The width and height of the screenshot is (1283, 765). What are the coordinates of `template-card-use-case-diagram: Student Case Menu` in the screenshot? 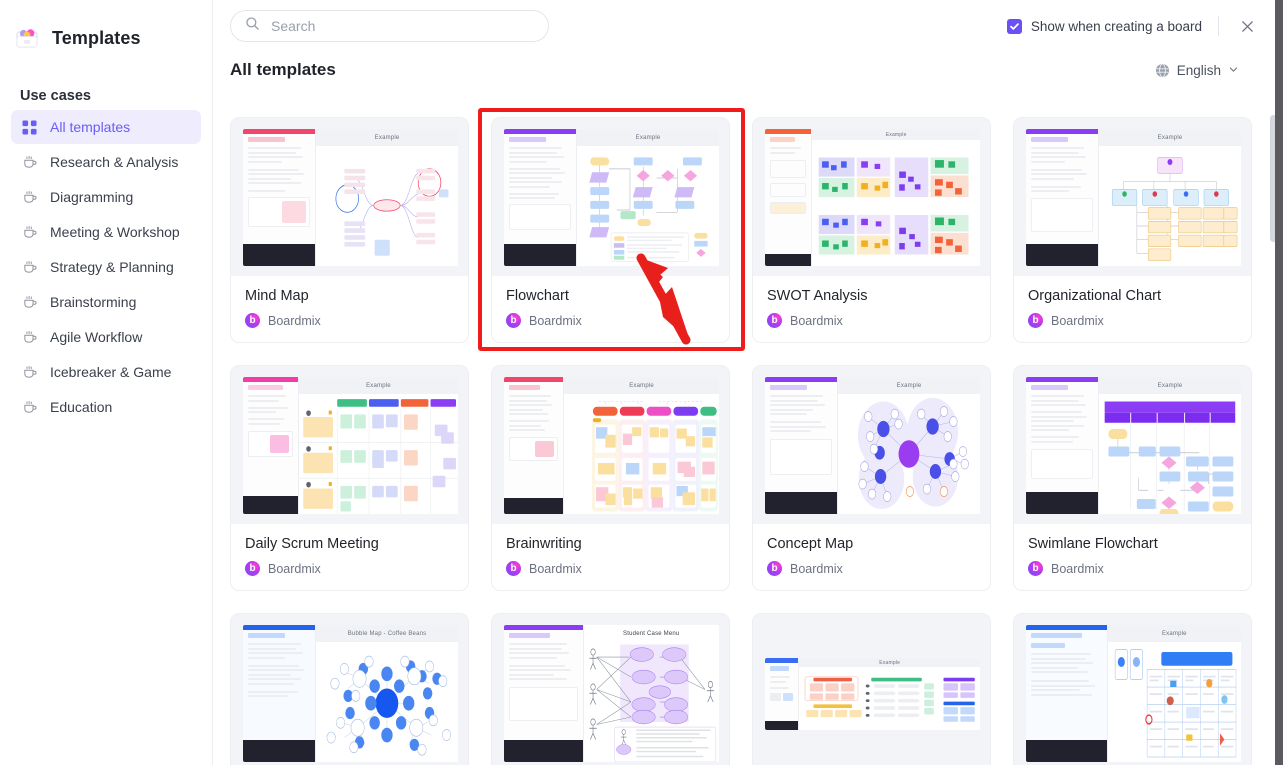 It's located at (610, 689).